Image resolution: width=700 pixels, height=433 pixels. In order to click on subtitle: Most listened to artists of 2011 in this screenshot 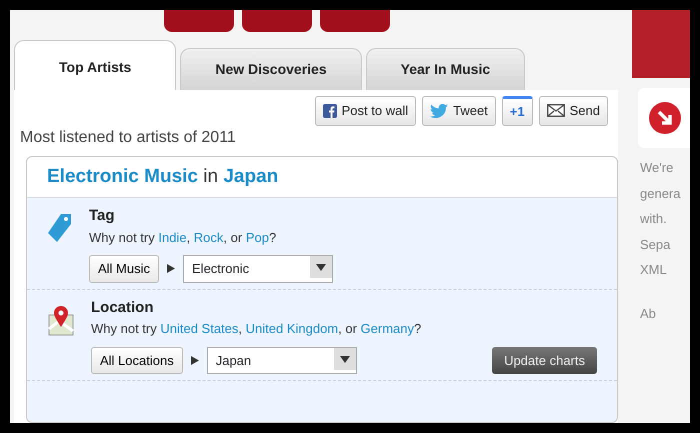, I will do `click(128, 138)`.